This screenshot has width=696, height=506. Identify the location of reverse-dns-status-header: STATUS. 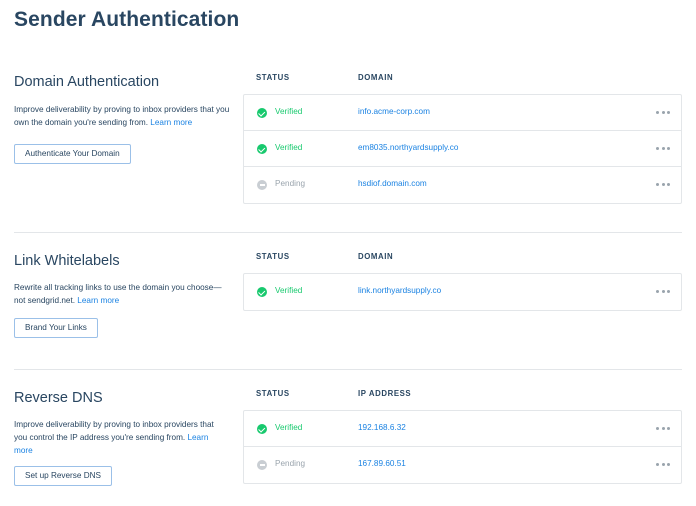
(273, 393).